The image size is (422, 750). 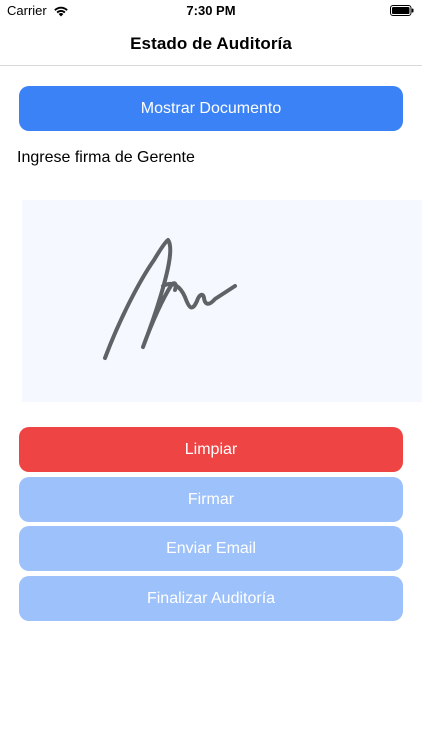 I want to click on page-title: Estado de Auditoría, so click(x=211, y=43).